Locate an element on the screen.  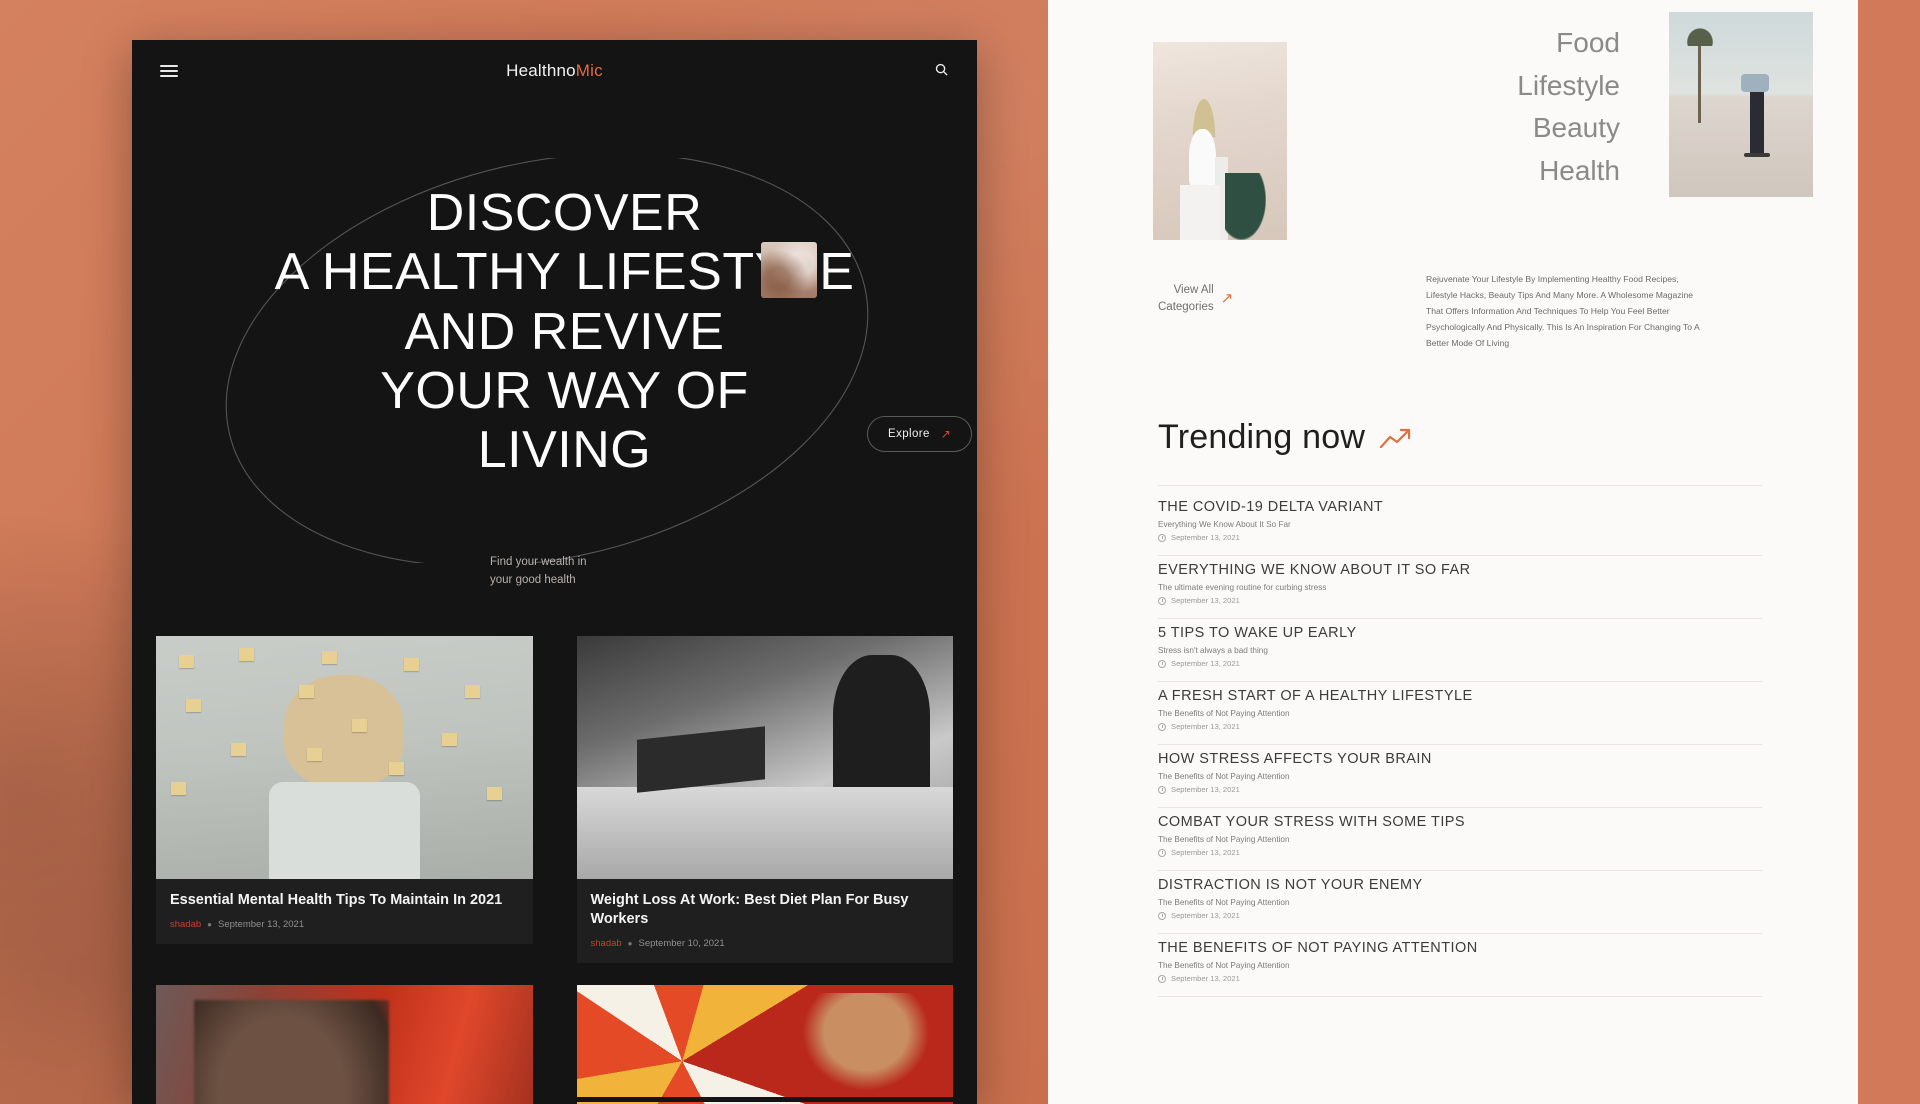
trending-item-title: 5 TIPS TO WAKE UP EARLY is located at coordinates (1257, 633).